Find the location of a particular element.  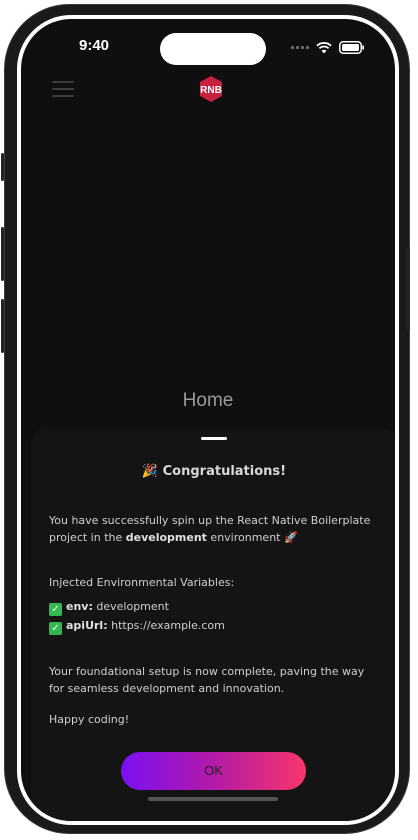

page-title: Home is located at coordinates (208, 400).